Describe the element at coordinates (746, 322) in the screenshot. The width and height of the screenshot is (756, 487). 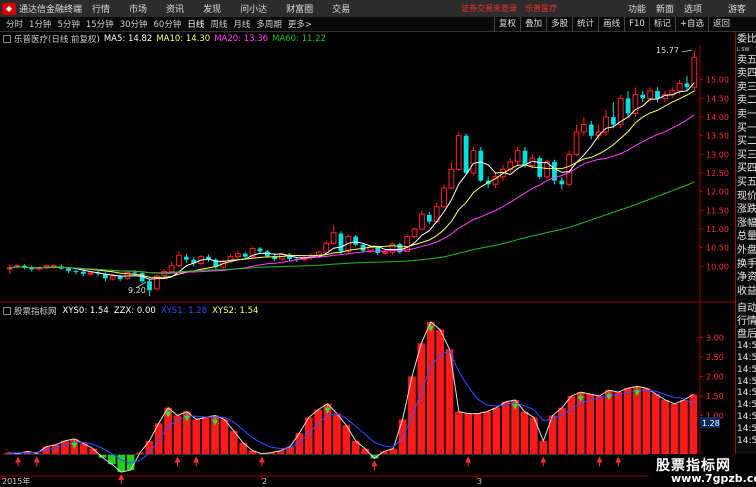
I see `side-bottom-item-1: 行情` at that location.